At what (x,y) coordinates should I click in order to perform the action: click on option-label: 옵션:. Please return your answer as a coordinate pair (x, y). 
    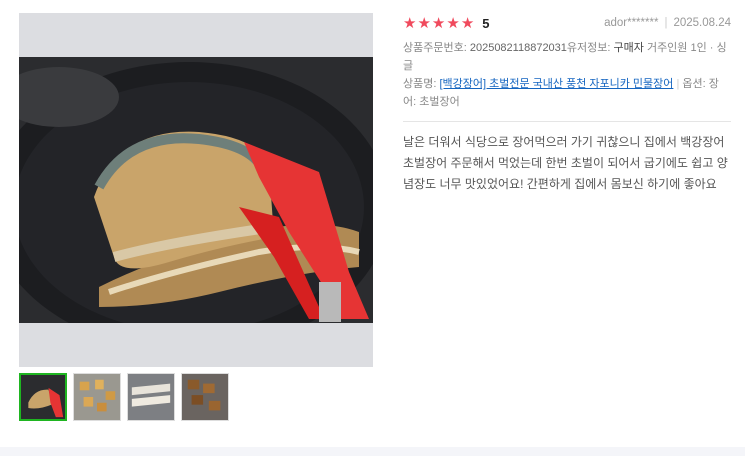
    Looking at the image, I should click on (695, 84).